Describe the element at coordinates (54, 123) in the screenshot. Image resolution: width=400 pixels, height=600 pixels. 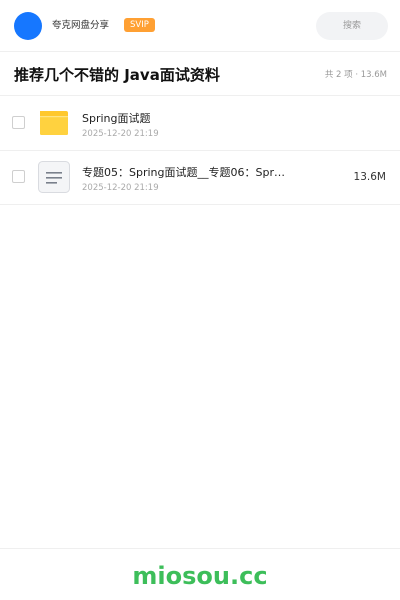
I see `folder-icon` at that location.